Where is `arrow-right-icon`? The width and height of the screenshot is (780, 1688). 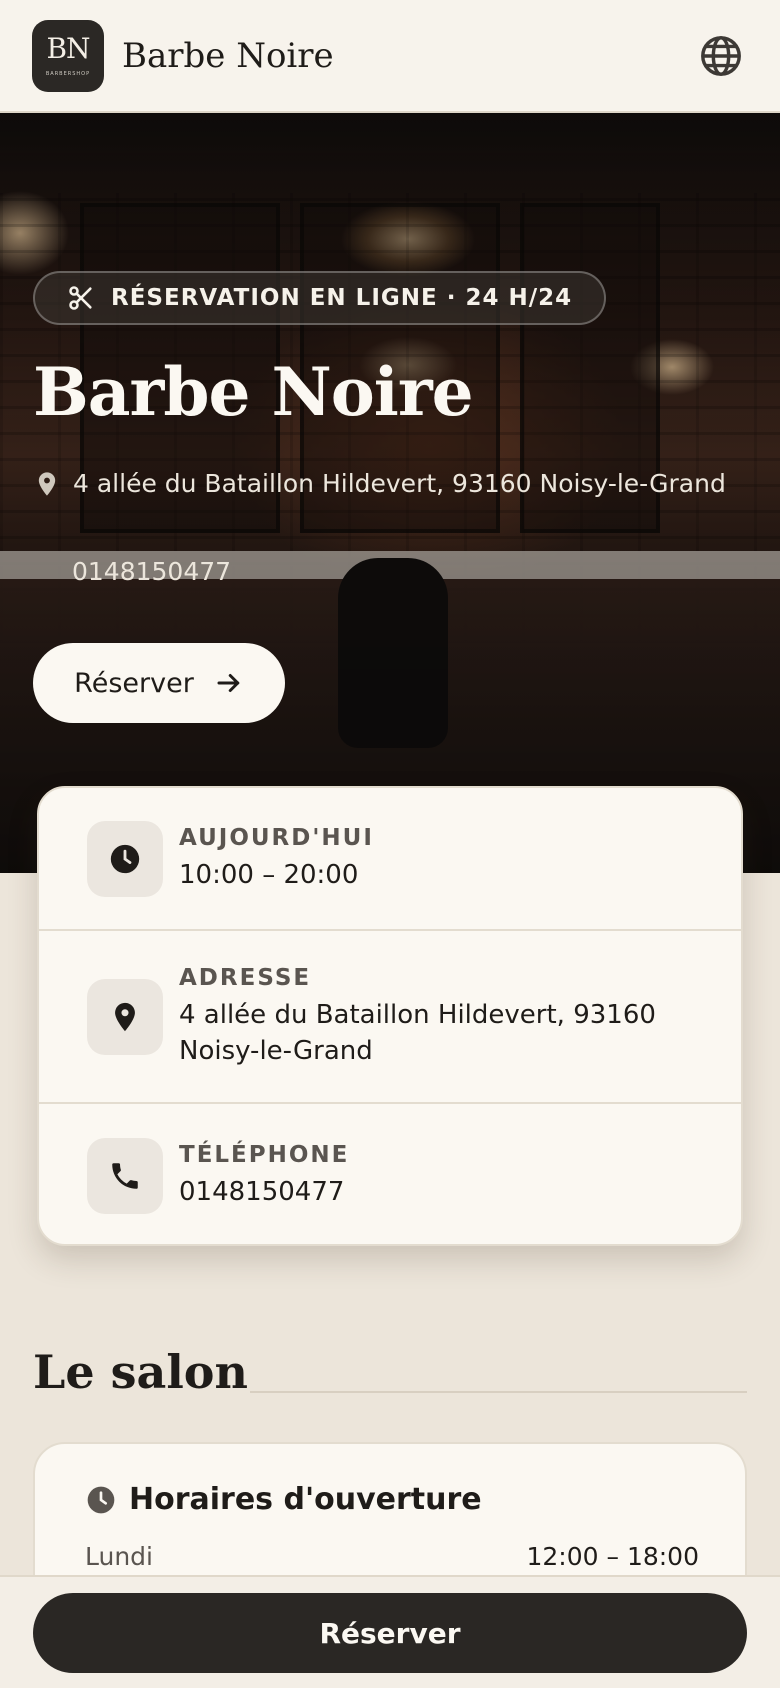
arrow-right-icon is located at coordinates (228, 683).